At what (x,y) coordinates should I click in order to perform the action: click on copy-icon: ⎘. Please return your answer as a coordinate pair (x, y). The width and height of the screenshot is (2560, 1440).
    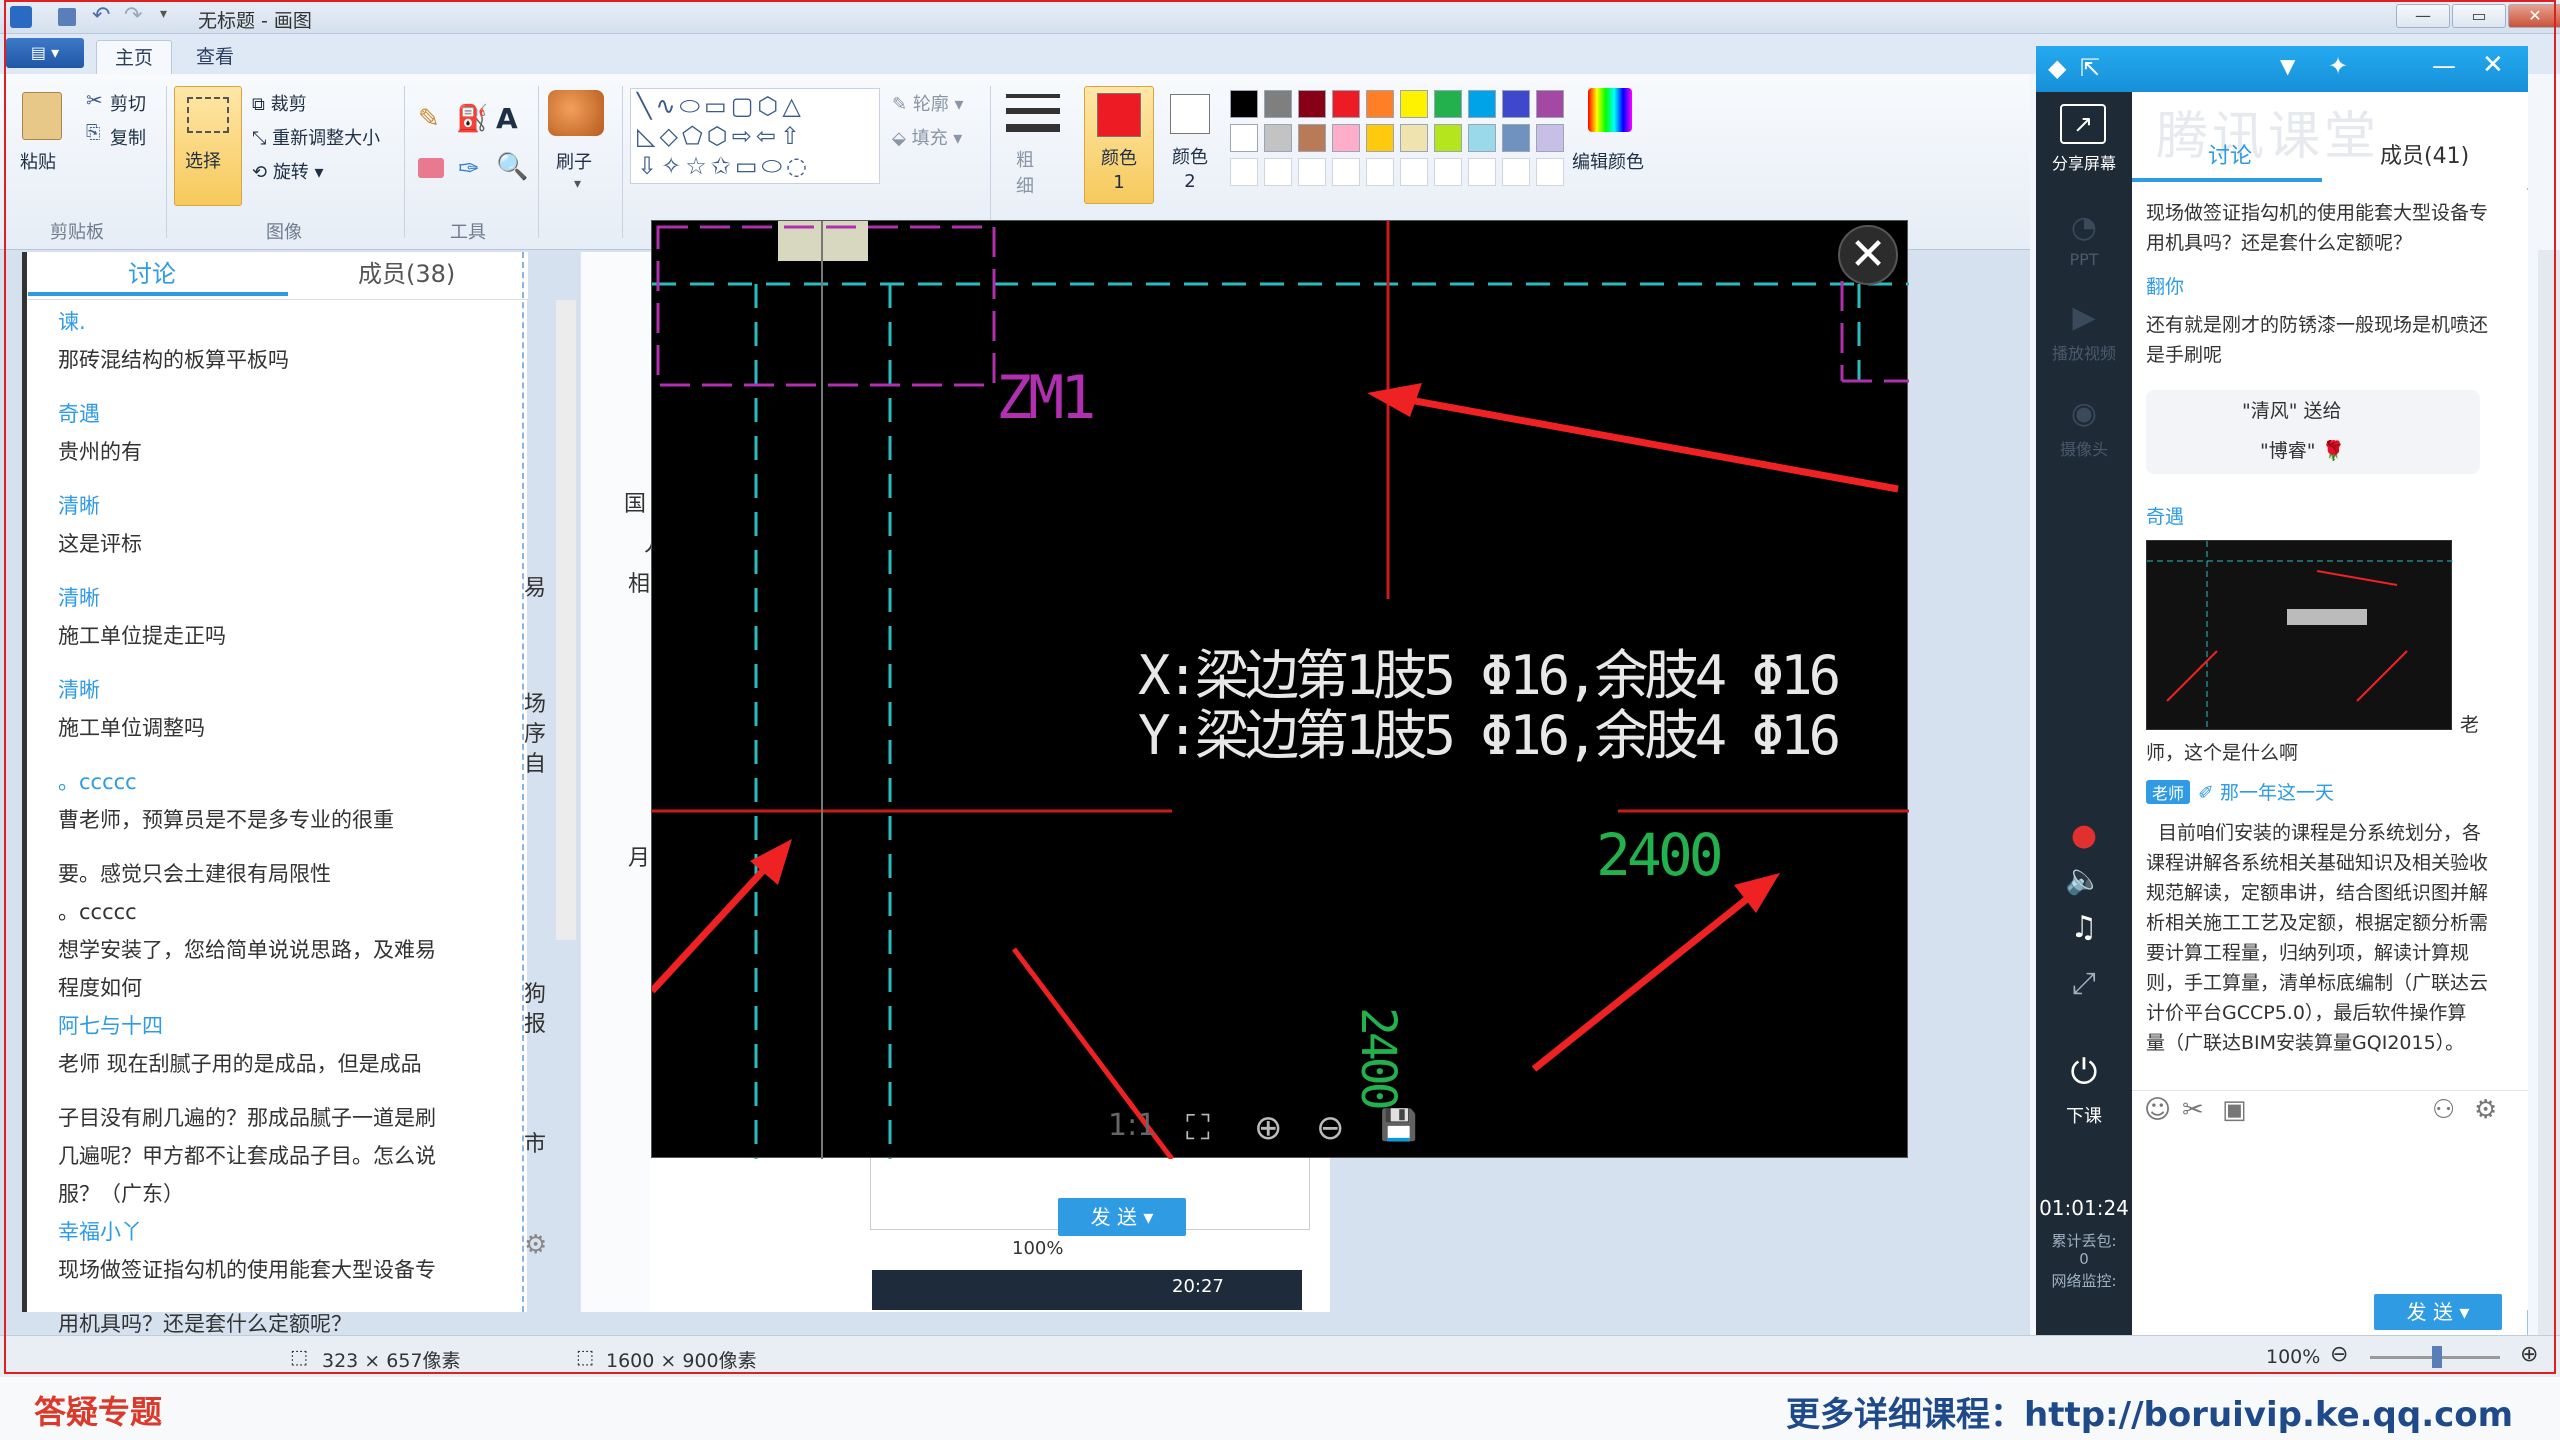
    Looking at the image, I should click on (93, 132).